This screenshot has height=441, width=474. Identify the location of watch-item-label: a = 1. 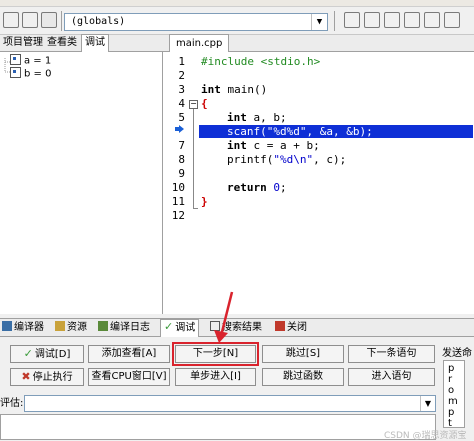
(38, 61).